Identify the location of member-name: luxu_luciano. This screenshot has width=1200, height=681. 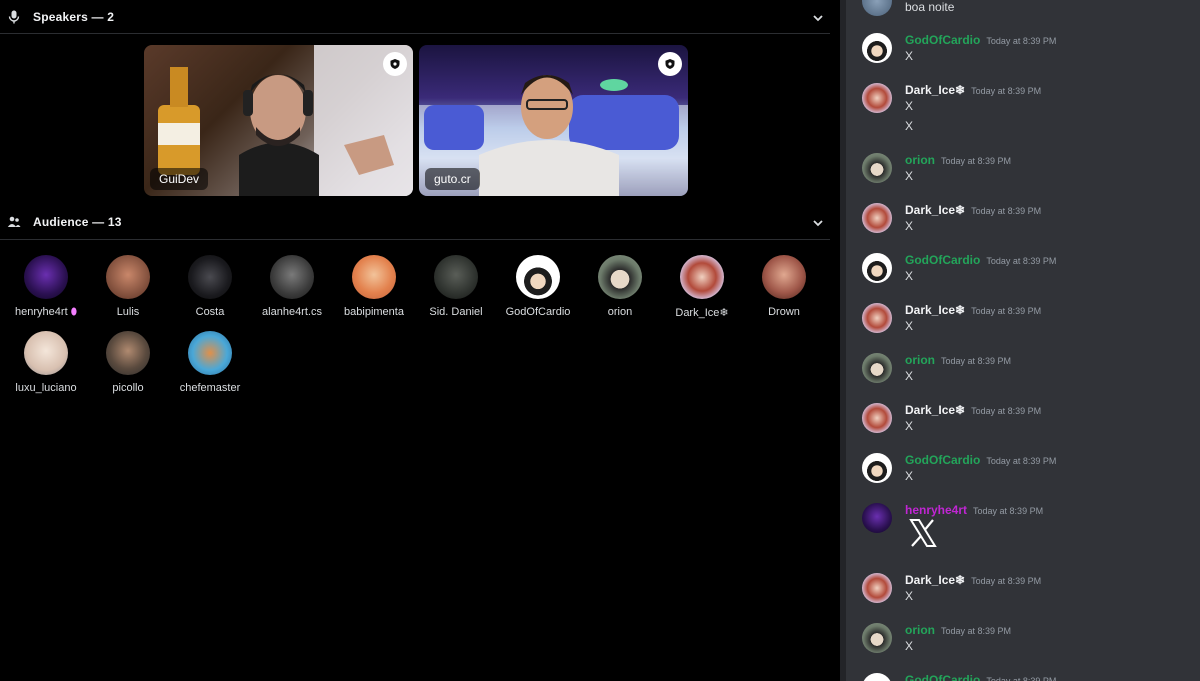
(46, 388).